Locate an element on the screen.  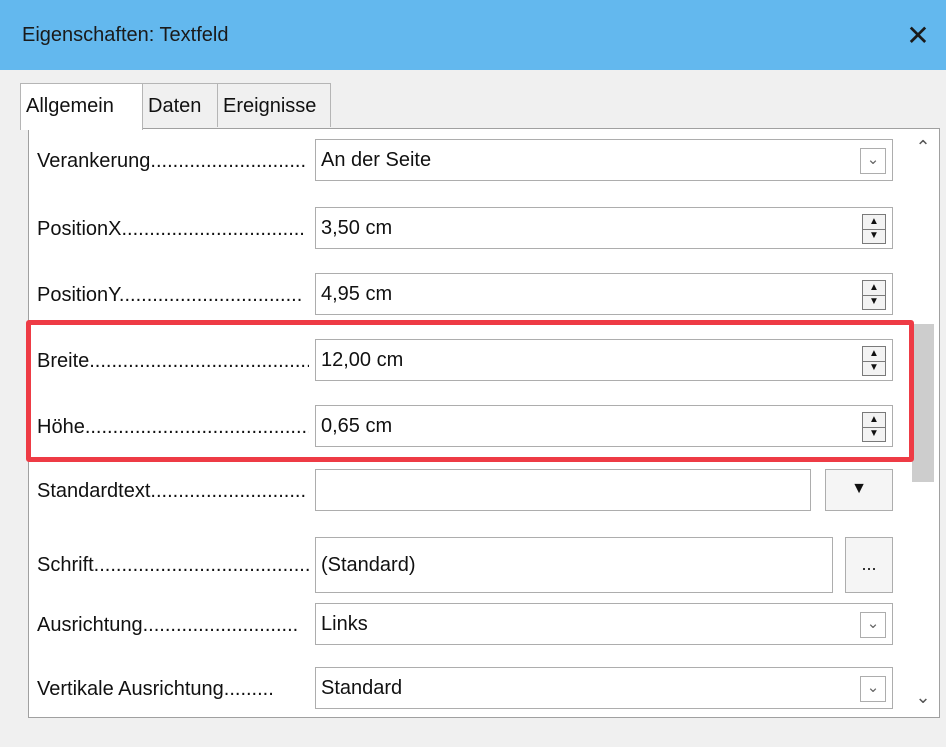
hoehe-field: 0,65 cm ▲ ▼ is located at coordinates (604, 426).